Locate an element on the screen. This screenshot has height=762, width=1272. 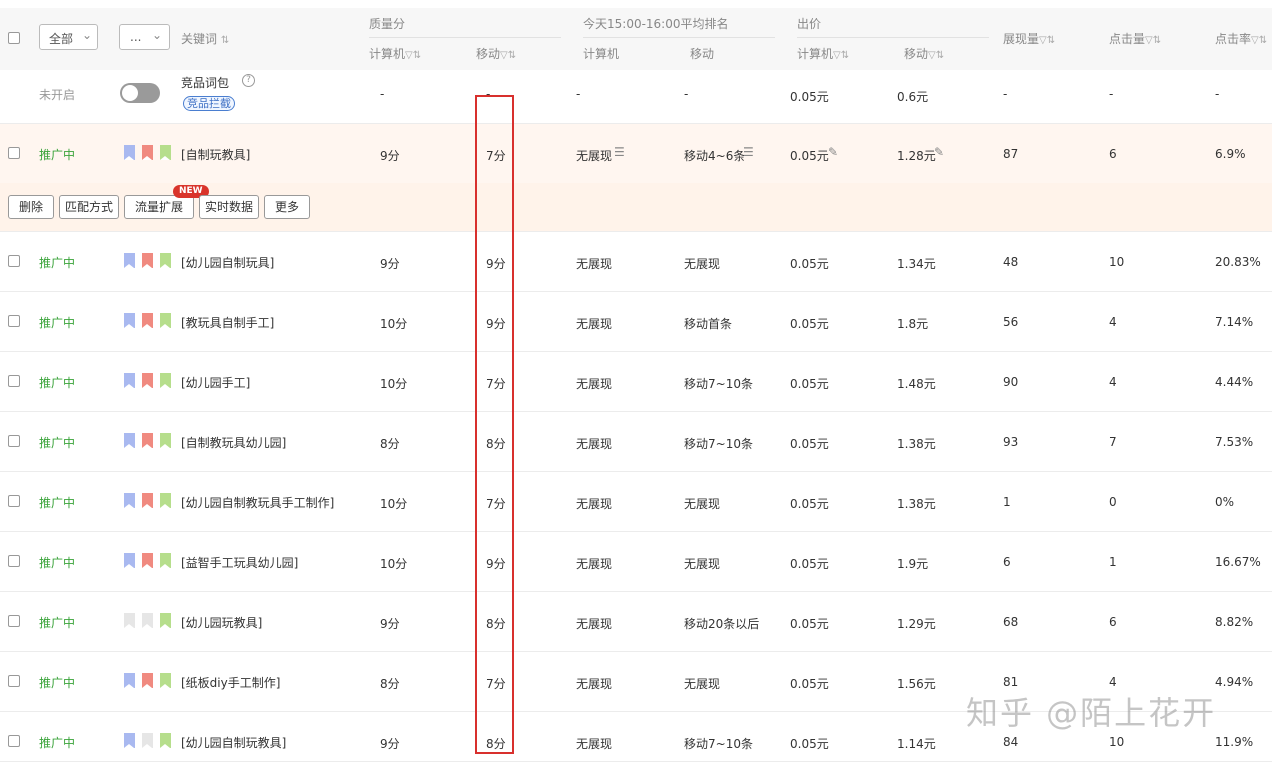
clicks-header: 点击量▽⇅ is located at coordinates (1135, 38).